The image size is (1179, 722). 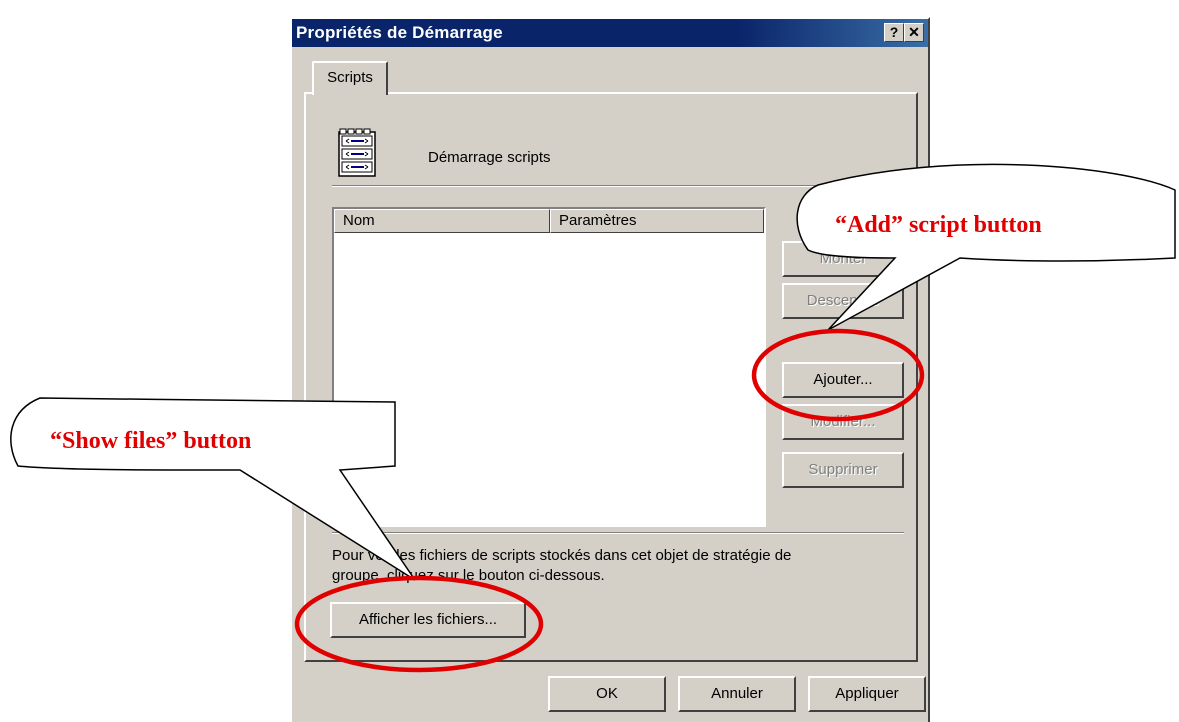 I want to click on show-files-callout-text: “Show files” button, so click(x=151, y=441).